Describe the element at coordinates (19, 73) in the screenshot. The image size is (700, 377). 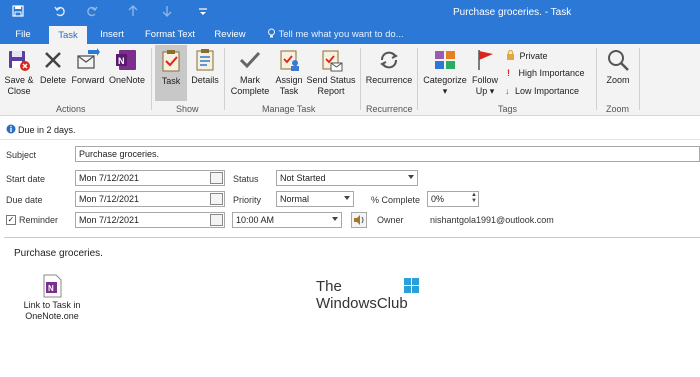
I see `save-close-button: Save & Close` at that location.